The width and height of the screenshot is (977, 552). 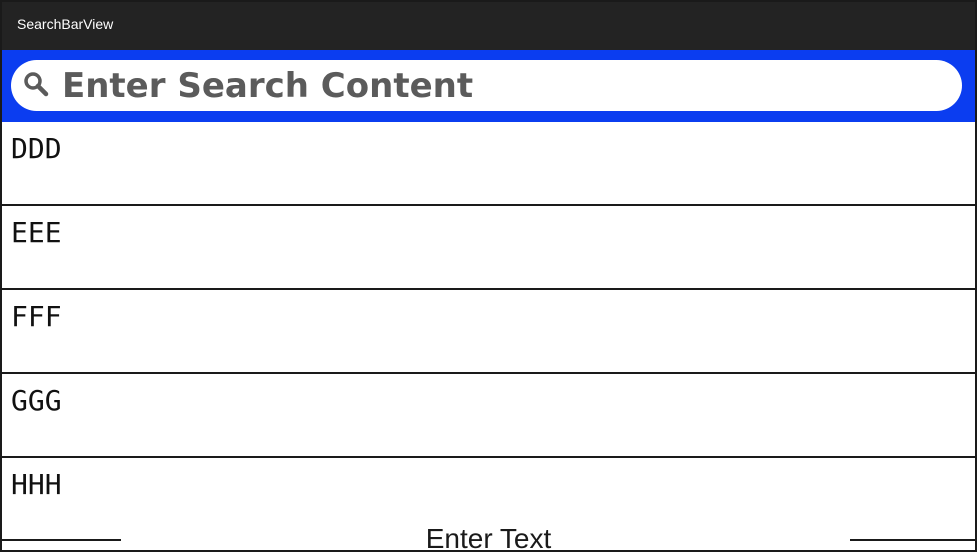 What do you see at coordinates (36, 84) in the screenshot?
I see `search-icon` at bounding box center [36, 84].